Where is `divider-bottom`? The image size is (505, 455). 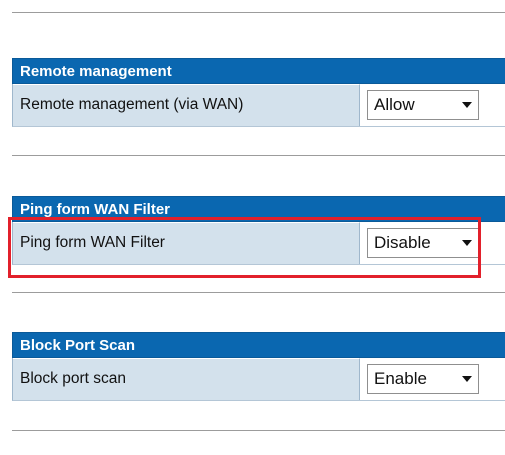 divider-bottom is located at coordinates (258, 430).